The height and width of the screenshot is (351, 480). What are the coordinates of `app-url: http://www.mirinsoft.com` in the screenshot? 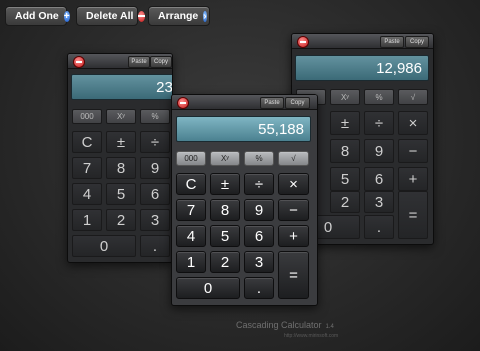 It's located at (311, 336).